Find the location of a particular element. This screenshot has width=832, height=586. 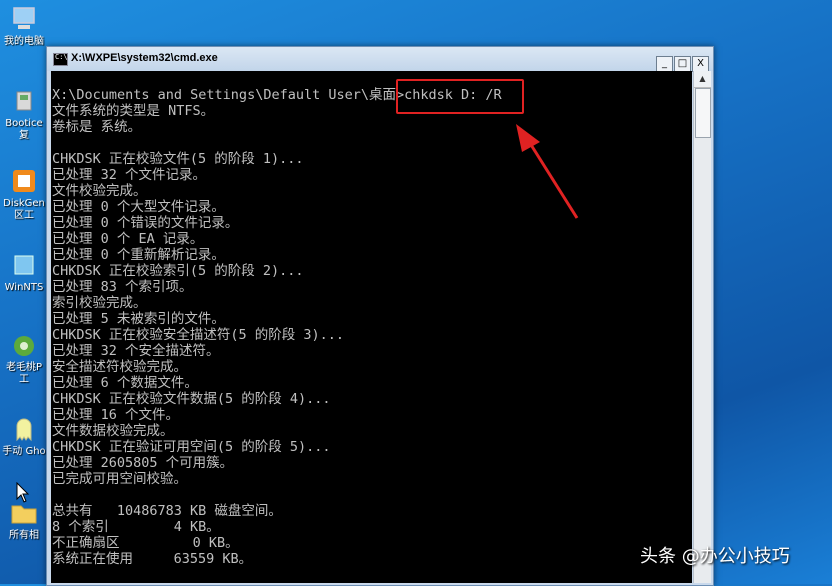

desktop-icon-label: 所有相 is located at coordinates (24, 535).